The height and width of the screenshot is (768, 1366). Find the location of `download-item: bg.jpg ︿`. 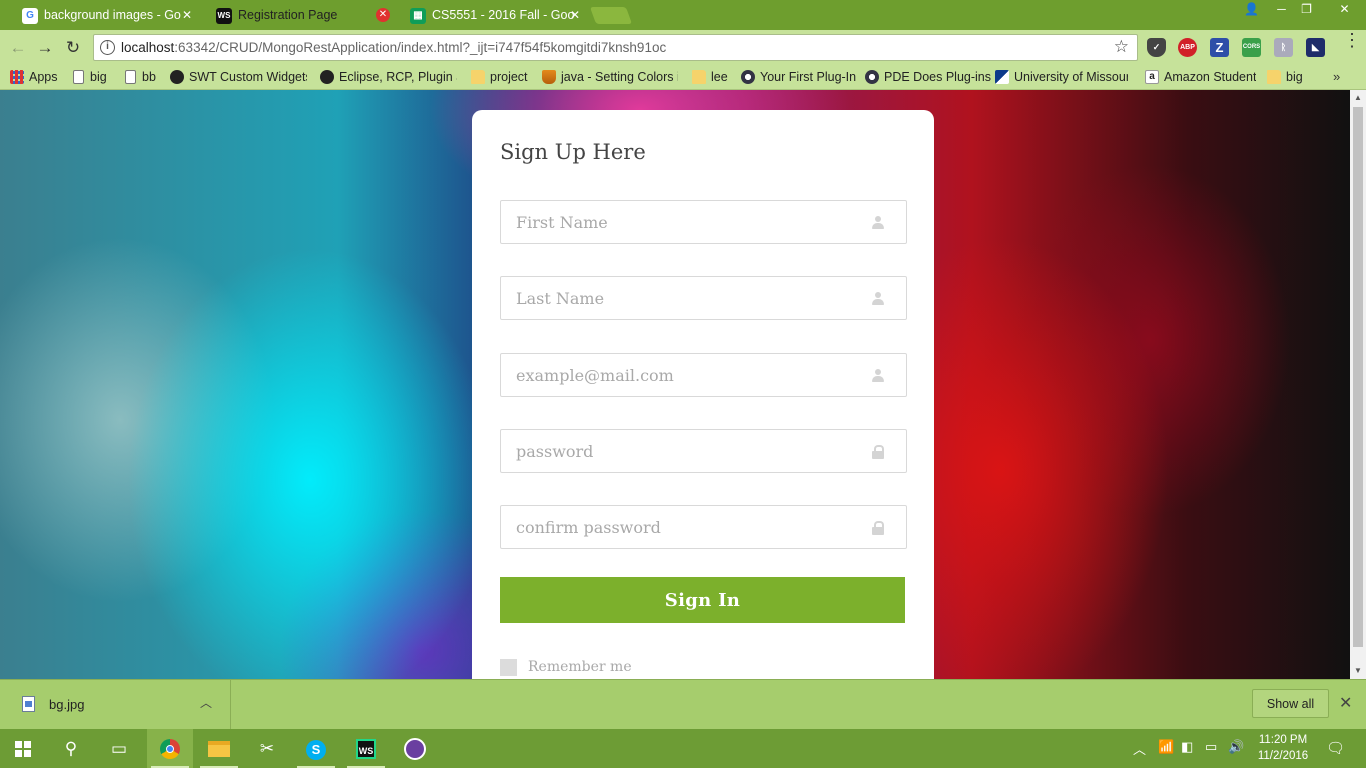

download-item: bg.jpg ︿ is located at coordinates (115, 704).